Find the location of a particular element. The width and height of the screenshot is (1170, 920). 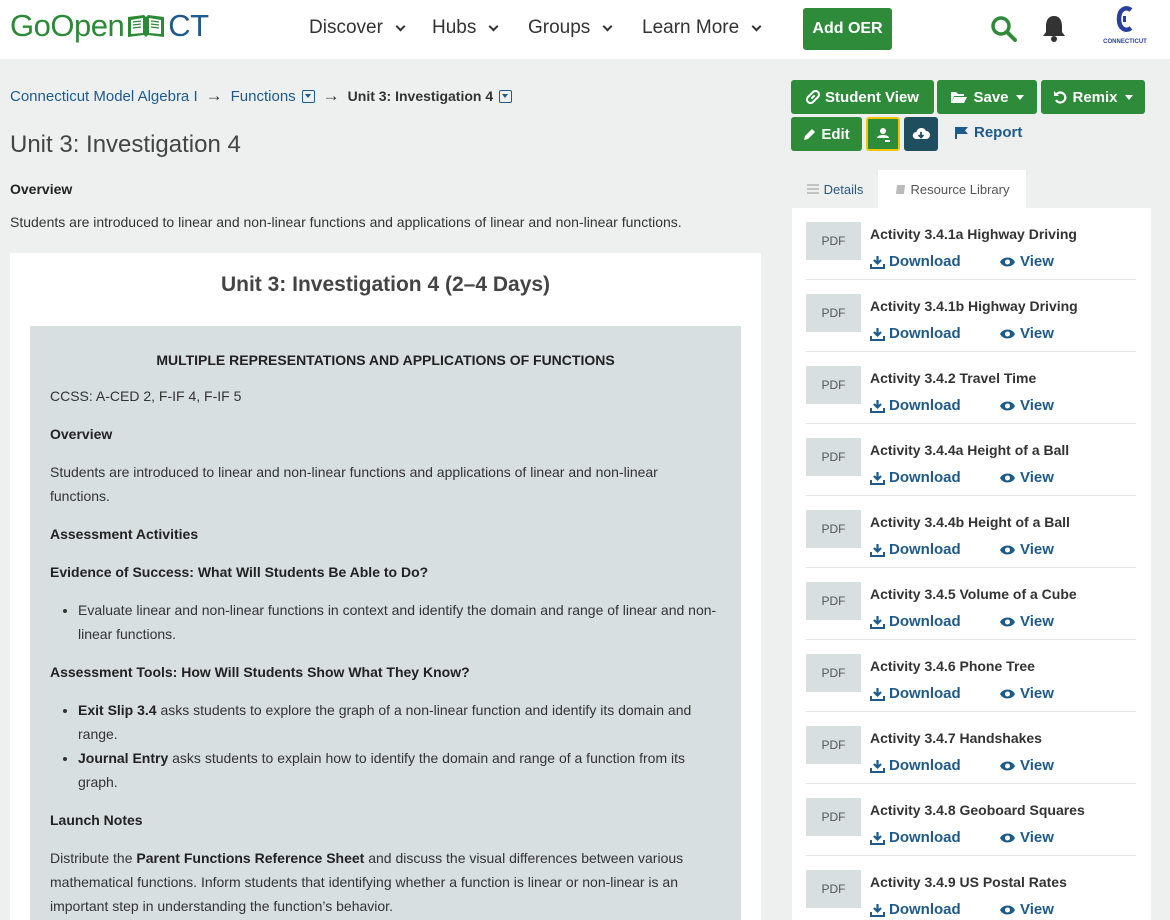

breadcrumb-item-current: Unit 3: Investigation 4 is located at coordinates (420, 96).